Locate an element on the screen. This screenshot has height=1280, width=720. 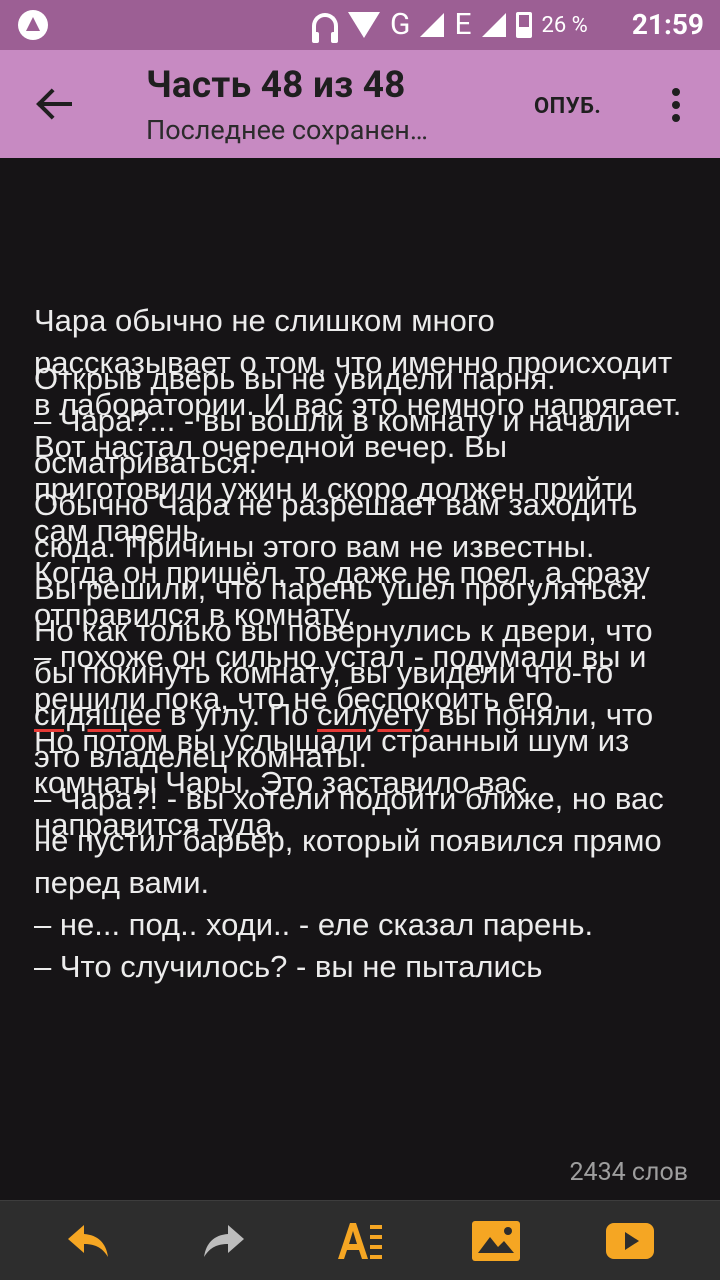
app-notification-icon is located at coordinates (33, 25).